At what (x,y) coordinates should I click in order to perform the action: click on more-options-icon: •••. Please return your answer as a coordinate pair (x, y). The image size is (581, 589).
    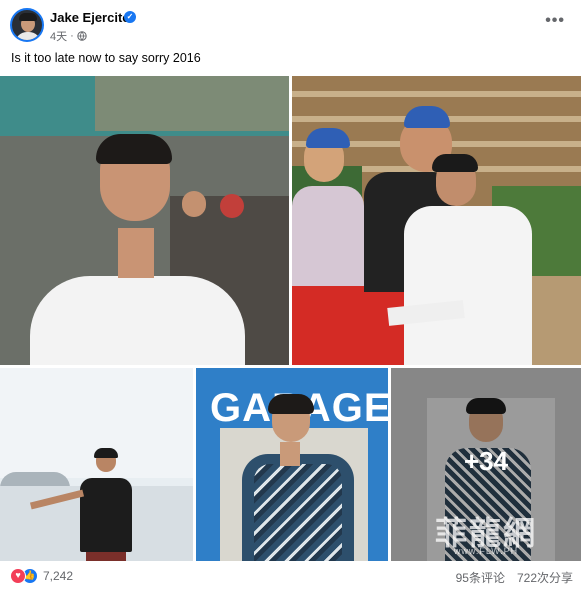
    Looking at the image, I should click on (555, 21).